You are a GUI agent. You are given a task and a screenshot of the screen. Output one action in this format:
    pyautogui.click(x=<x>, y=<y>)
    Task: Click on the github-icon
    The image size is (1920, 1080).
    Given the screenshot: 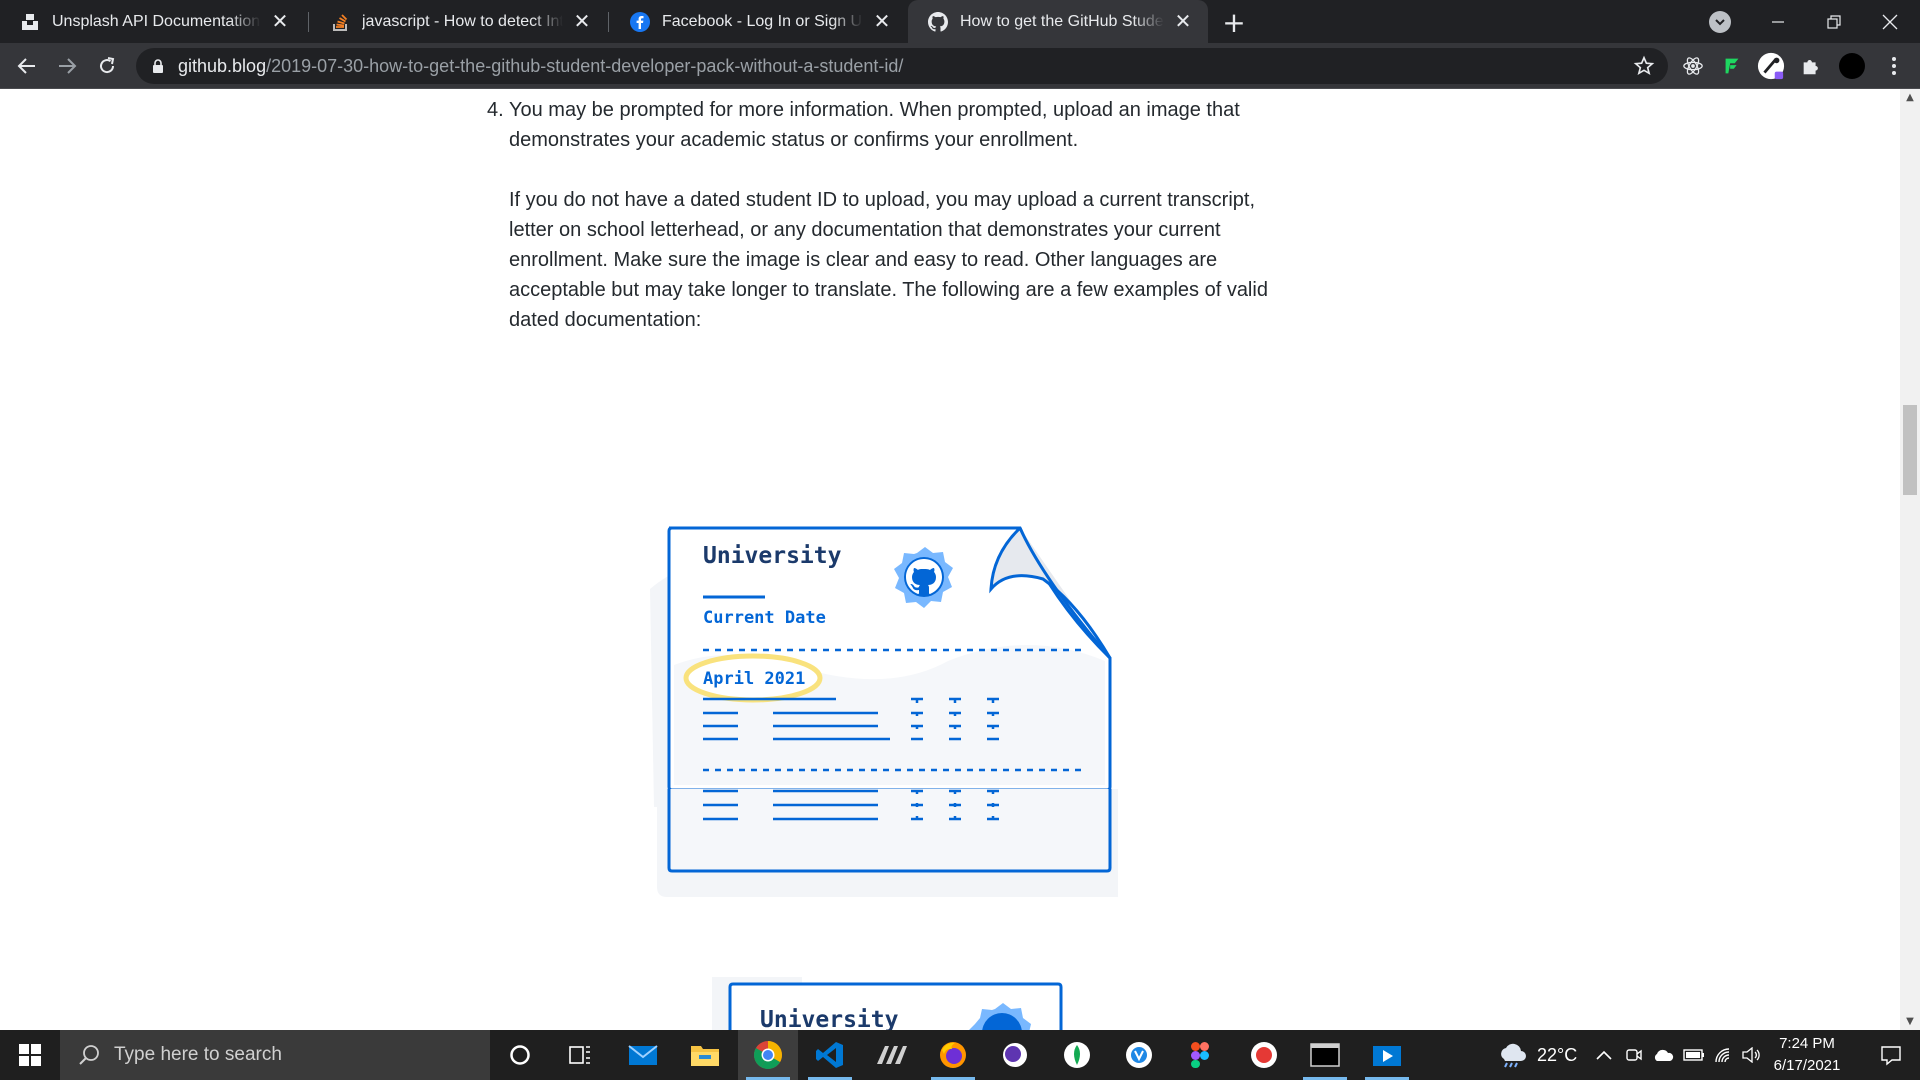 What is the action you would take?
    pyautogui.click(x=938, y=21)
    